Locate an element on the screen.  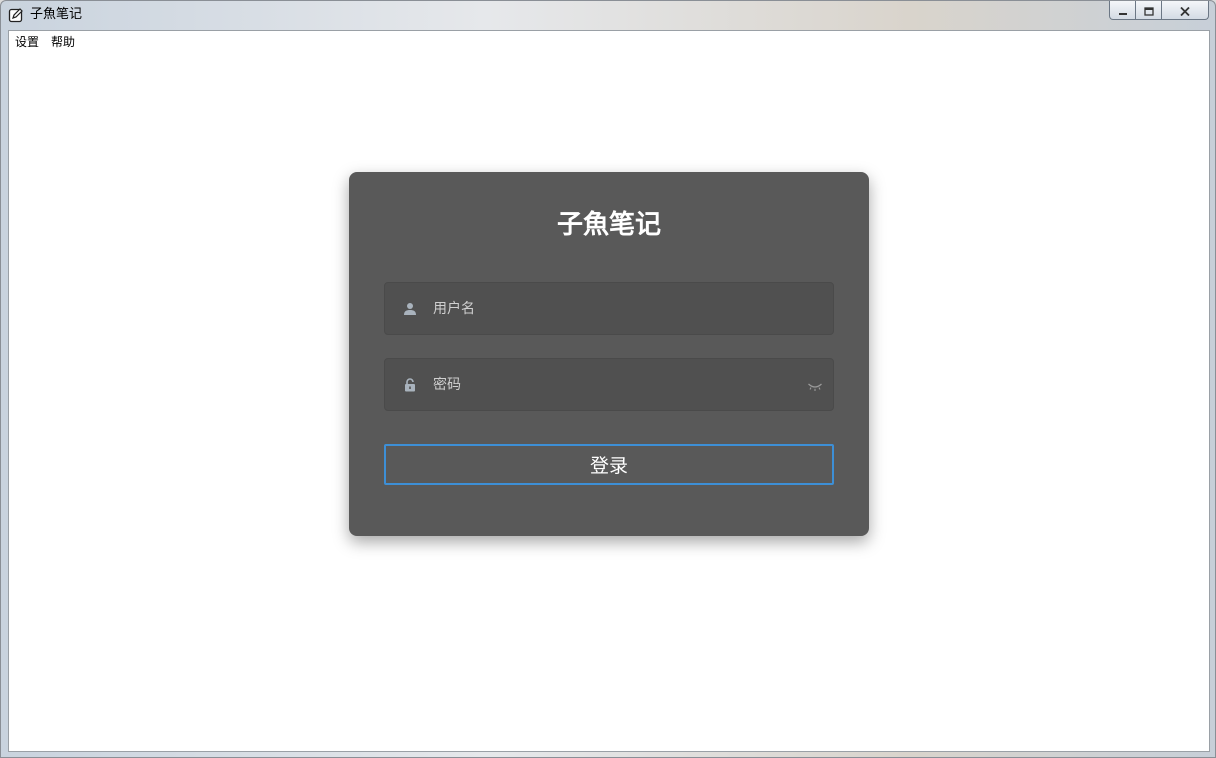
window-controls is located at coordinates (1159, 11).